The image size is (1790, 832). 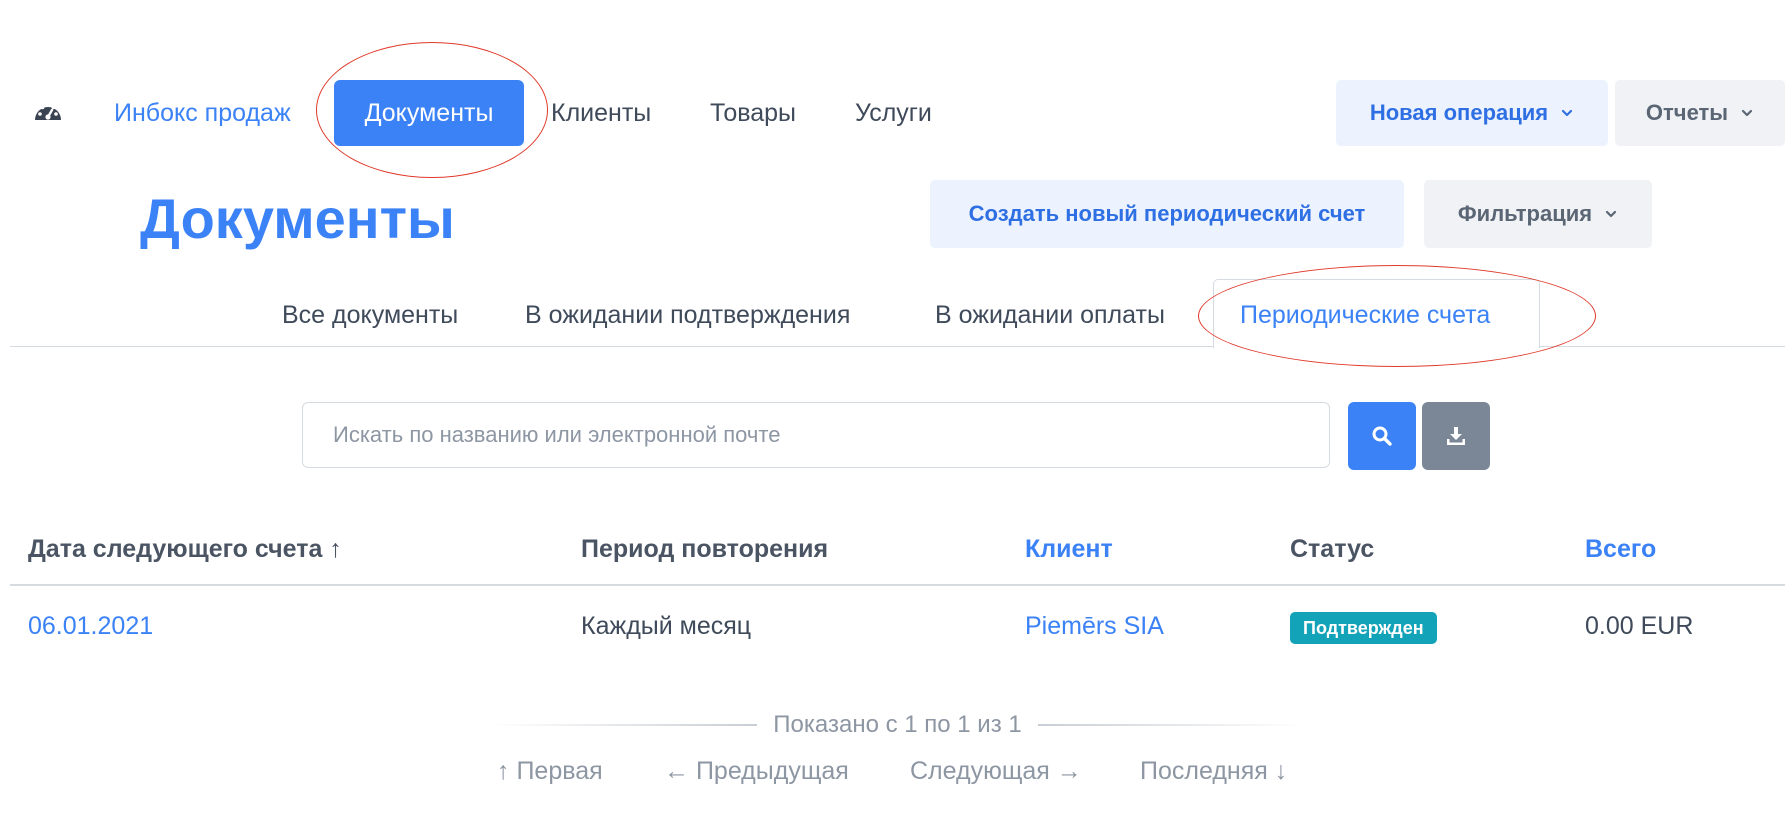 I want to click on download-icon, so click(x=1456, y=436).